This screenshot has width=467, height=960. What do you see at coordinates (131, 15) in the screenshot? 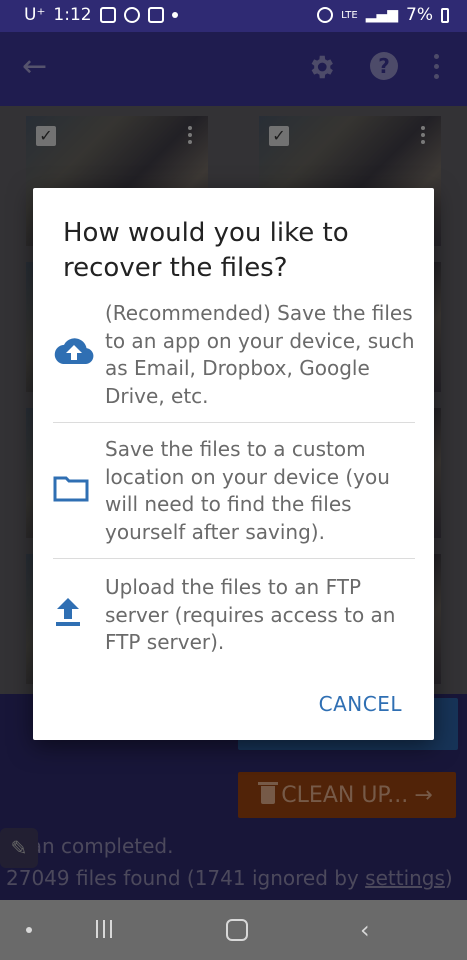
I see `chat-notification-icon` at bounding box center [131, 15].